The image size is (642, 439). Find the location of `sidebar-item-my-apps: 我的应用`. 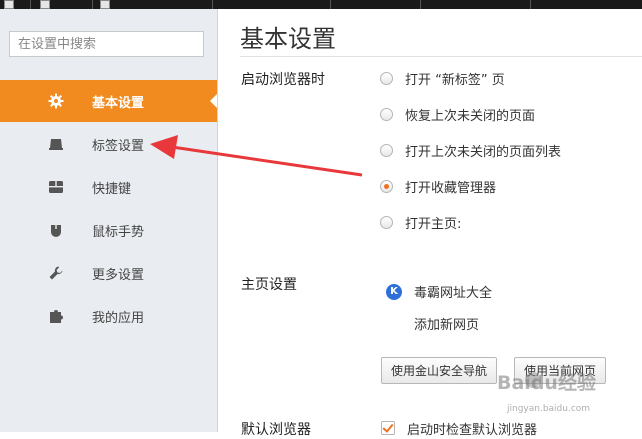

sidebar-item-my-apps: 我的应用 is located at coordinates (108, 316).